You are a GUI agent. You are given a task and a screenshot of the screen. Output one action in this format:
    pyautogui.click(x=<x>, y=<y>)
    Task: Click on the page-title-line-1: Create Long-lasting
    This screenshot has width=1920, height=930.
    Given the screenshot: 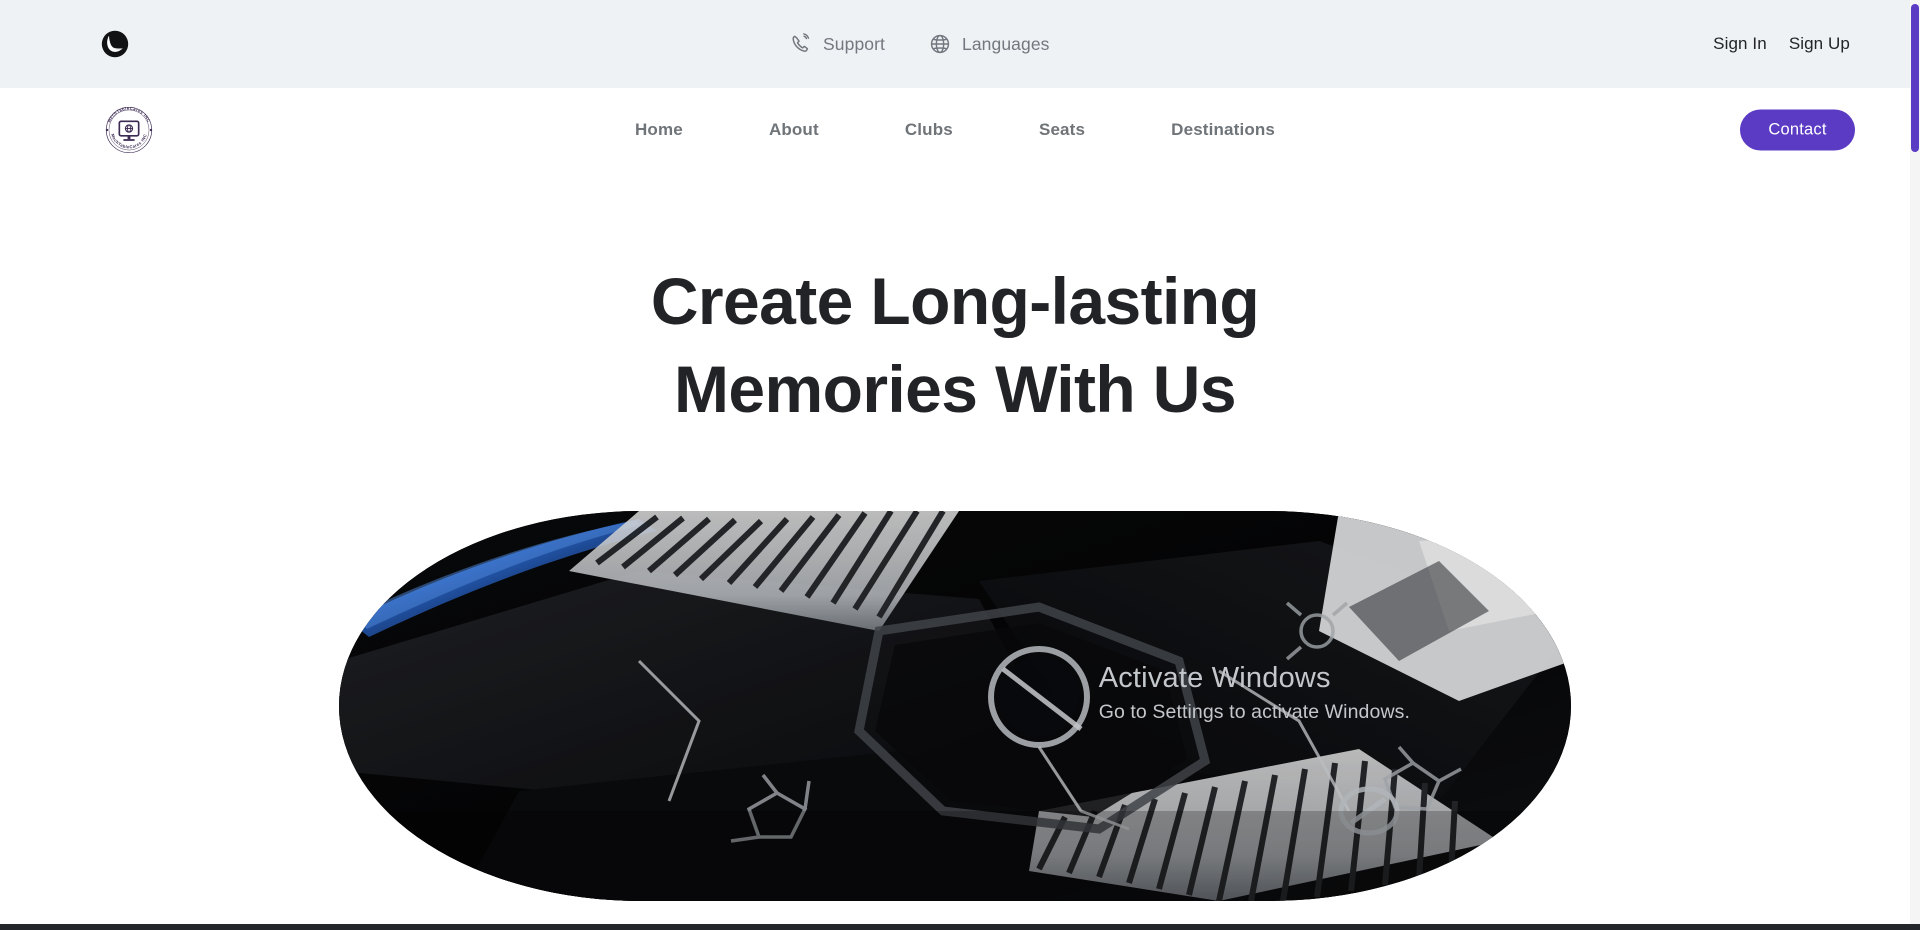 What is the action you would take?
    pyautogui.click(x=955, y=301)
    